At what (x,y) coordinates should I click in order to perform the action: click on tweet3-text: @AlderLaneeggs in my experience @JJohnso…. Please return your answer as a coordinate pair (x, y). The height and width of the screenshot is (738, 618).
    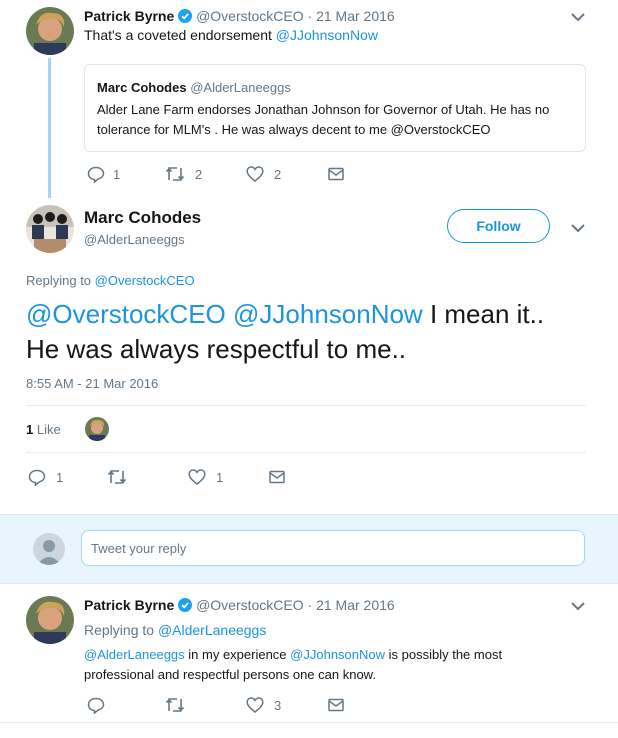
    Looking at the image, I should click on (293, 664).